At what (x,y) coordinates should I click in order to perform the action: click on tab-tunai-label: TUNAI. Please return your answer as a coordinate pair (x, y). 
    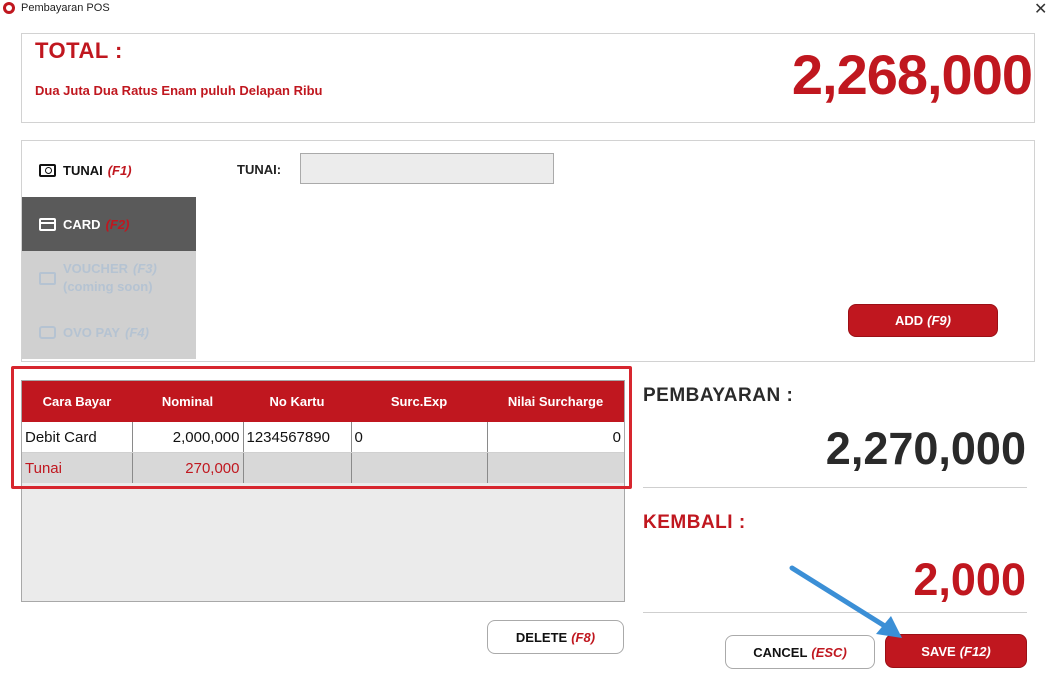
    Looking at the image, I should click on (83, 170).